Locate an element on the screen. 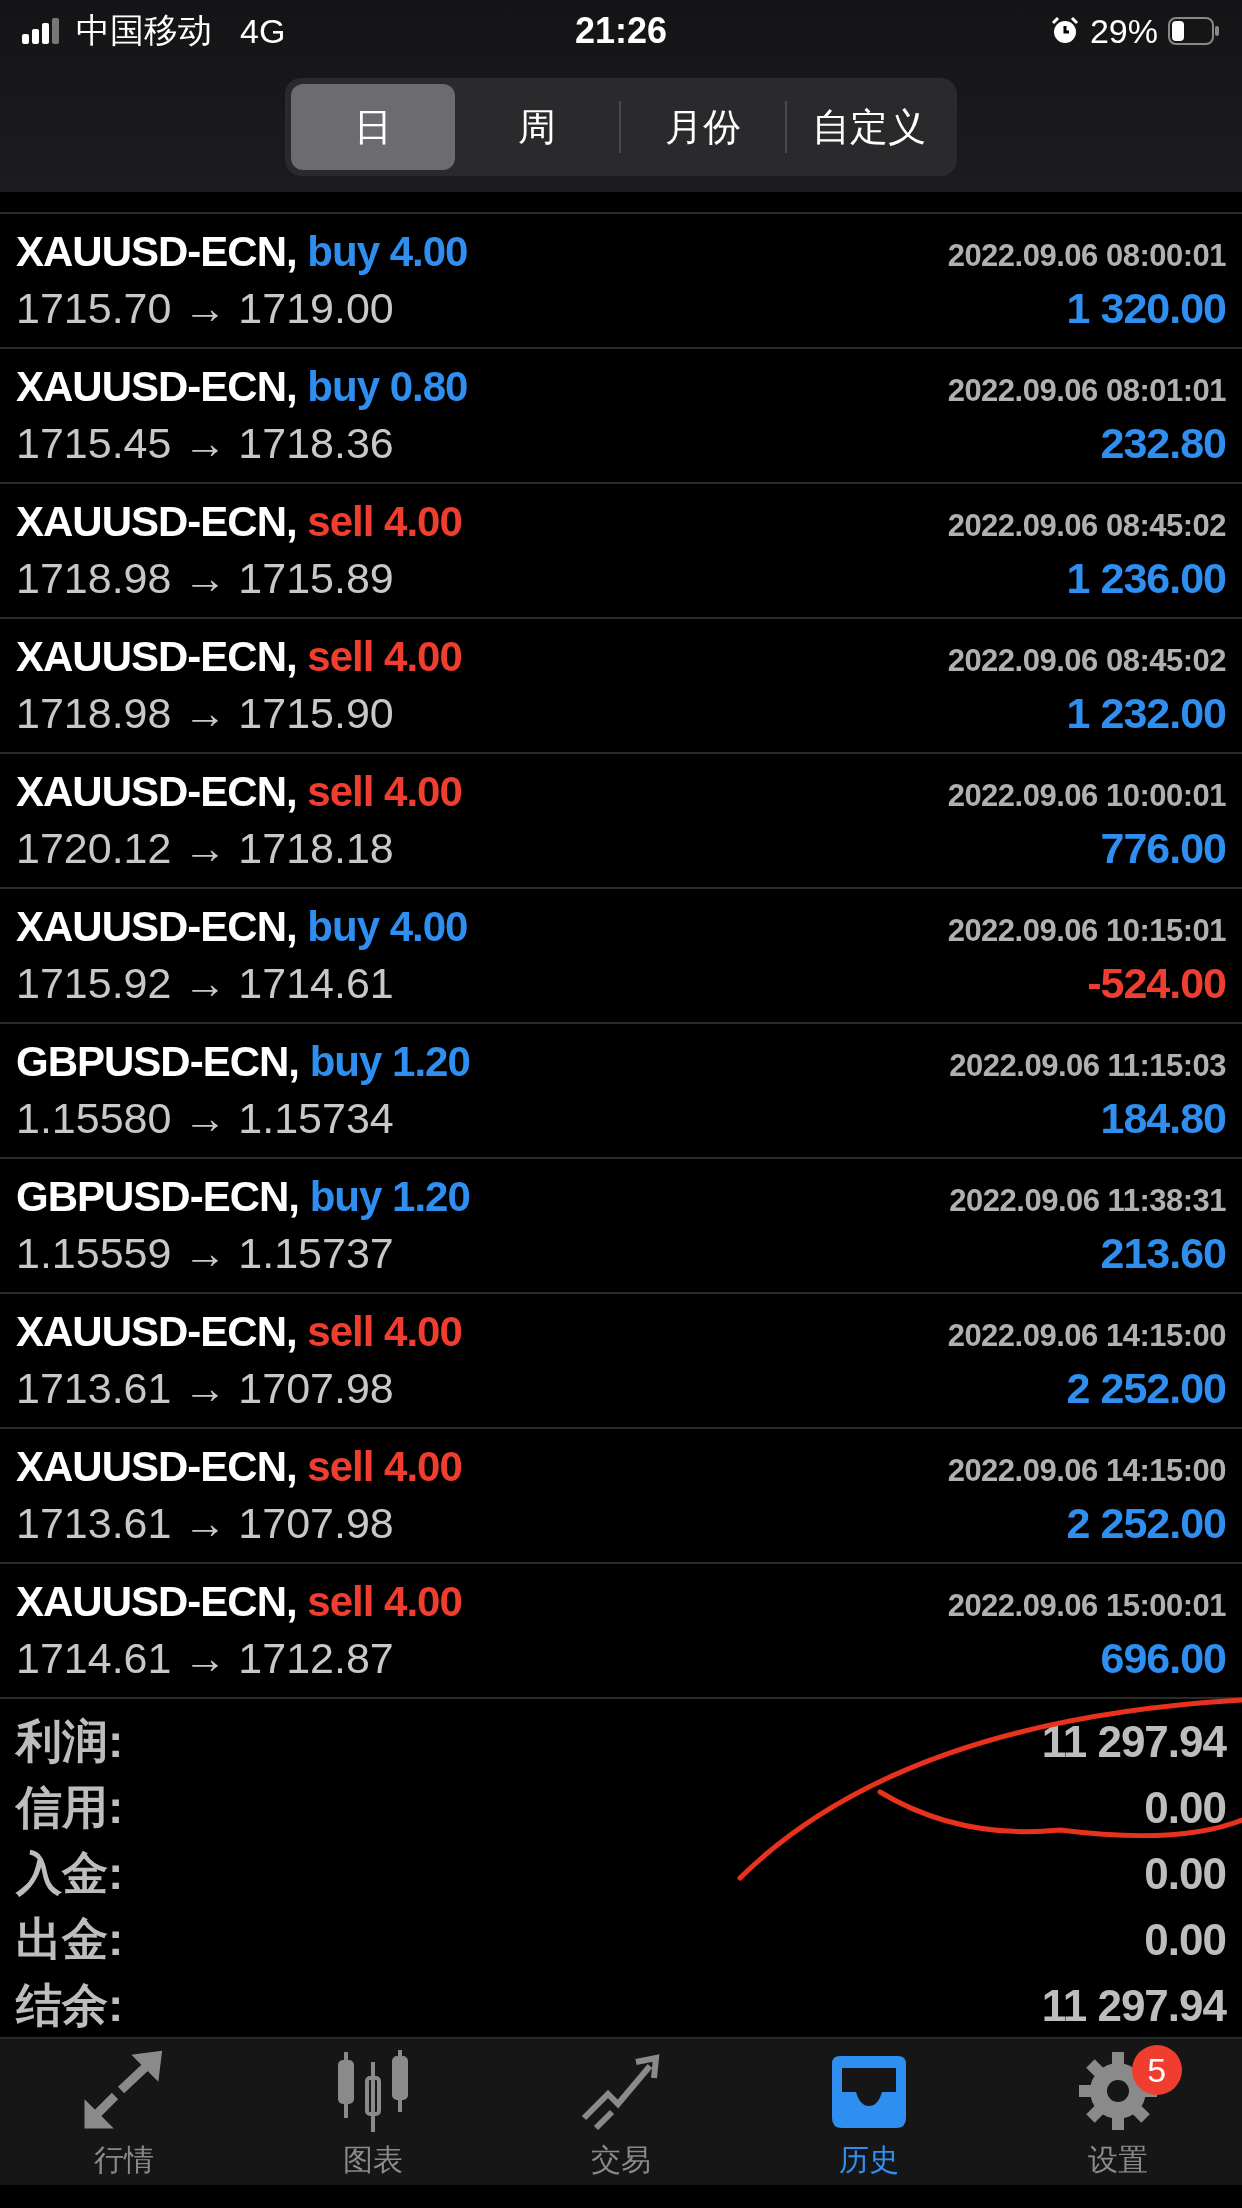  summary-label: 利润: is located at coordinates (70, 1741).